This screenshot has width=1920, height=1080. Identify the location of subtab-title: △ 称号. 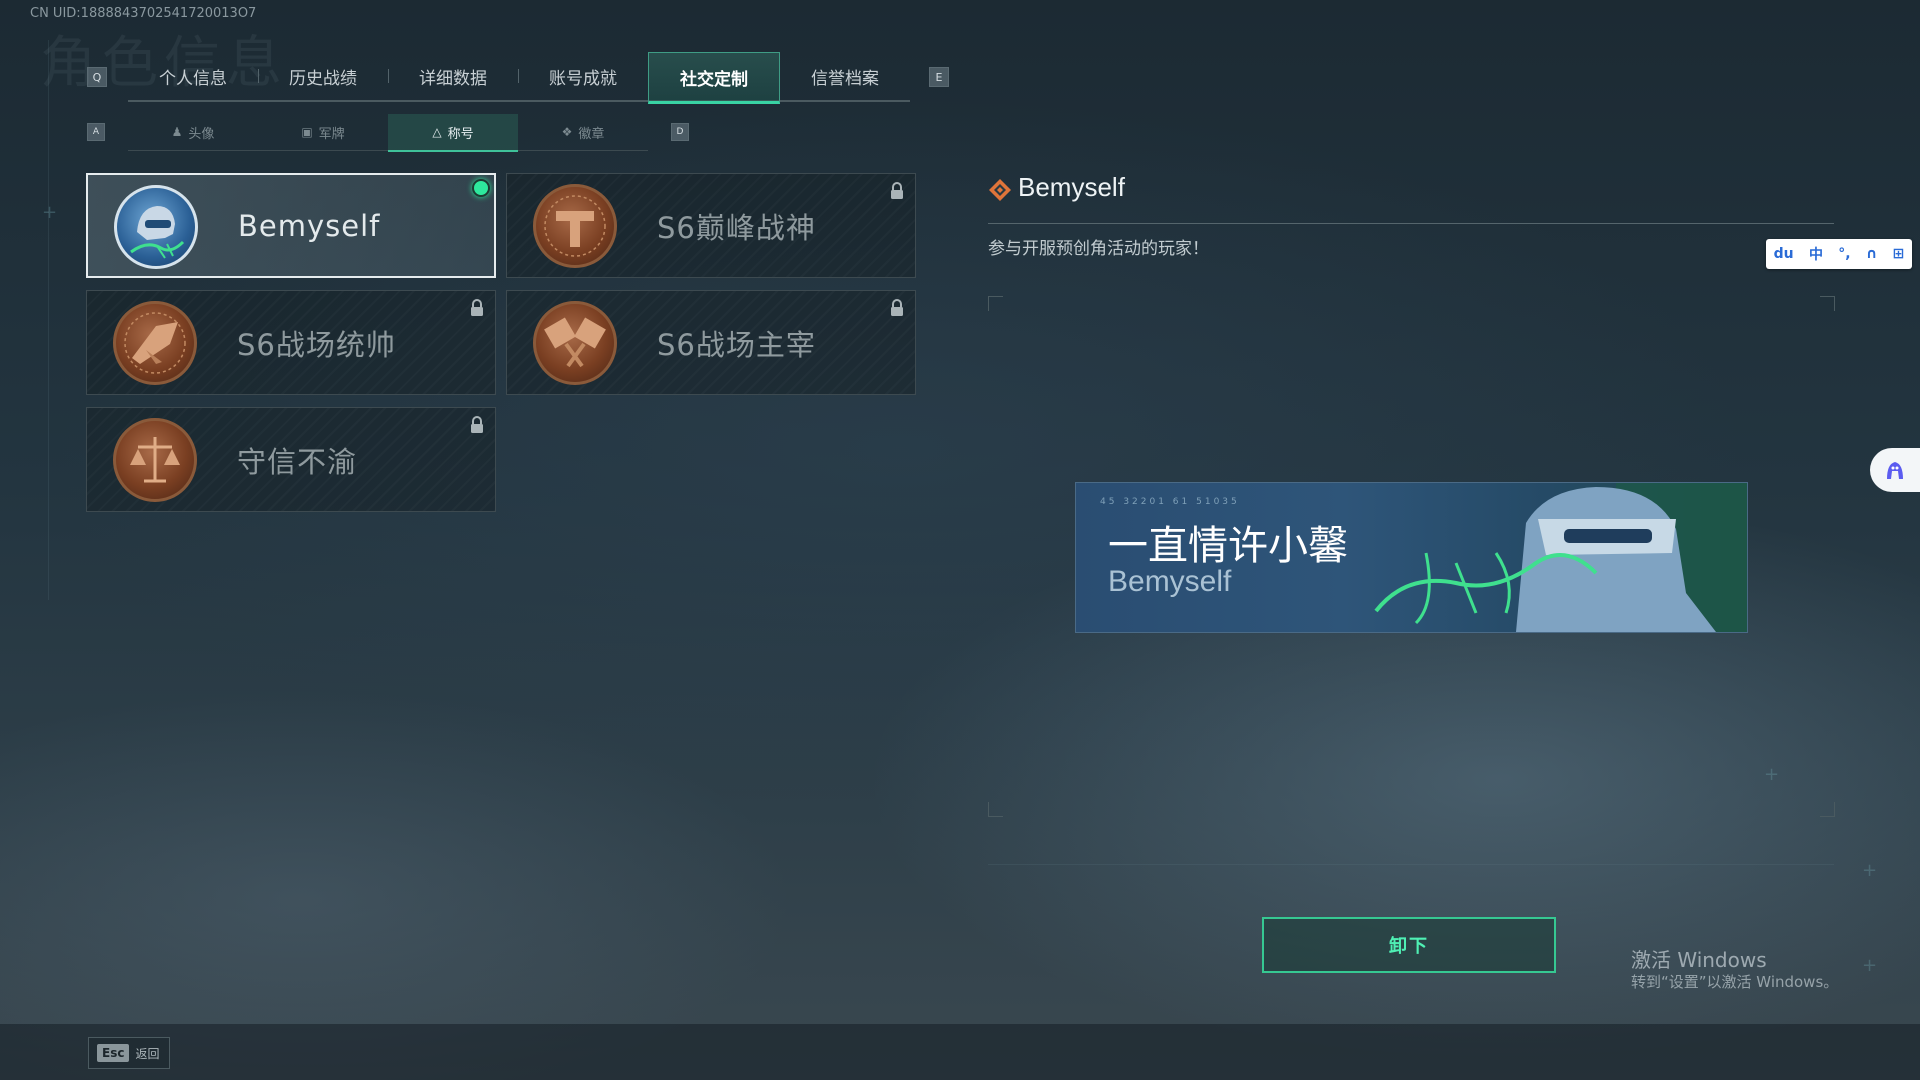
(453, 133).